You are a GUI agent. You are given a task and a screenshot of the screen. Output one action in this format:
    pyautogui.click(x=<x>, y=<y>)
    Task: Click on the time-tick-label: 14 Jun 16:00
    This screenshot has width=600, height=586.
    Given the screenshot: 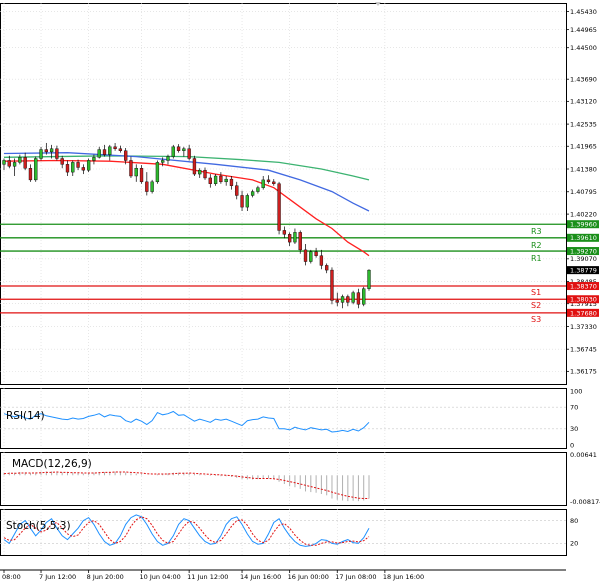 What is the action you would take?
    pyautogui.click(x=260, y=577)
    